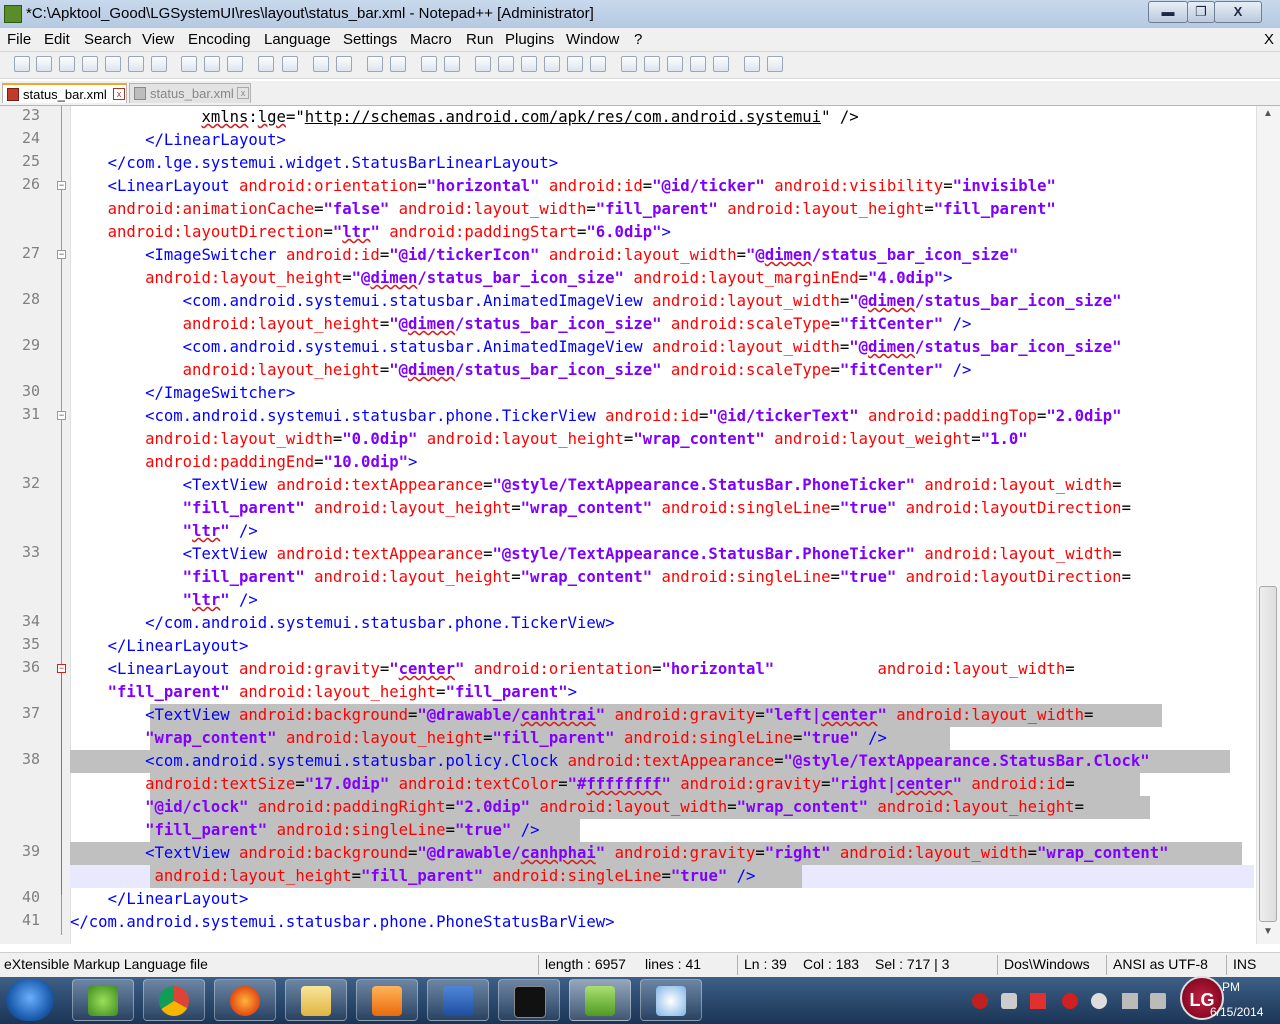  I want to click on scrollbar-thumb, so click(1268, 754).